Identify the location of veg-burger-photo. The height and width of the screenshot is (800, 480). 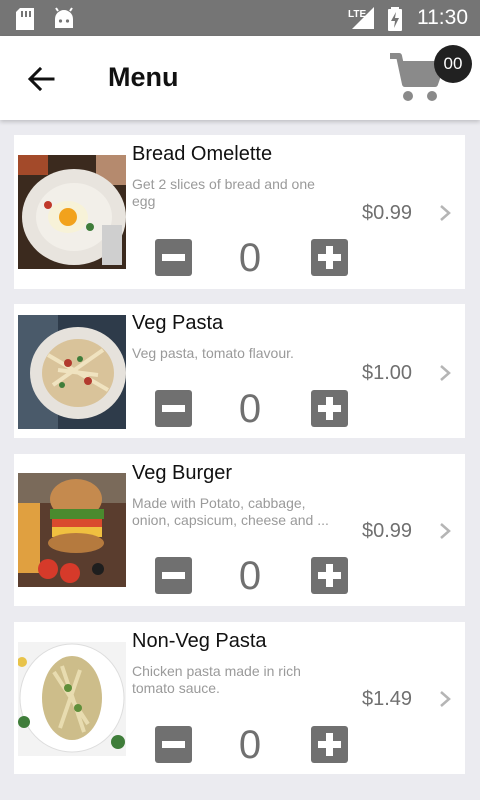
(72, 530).